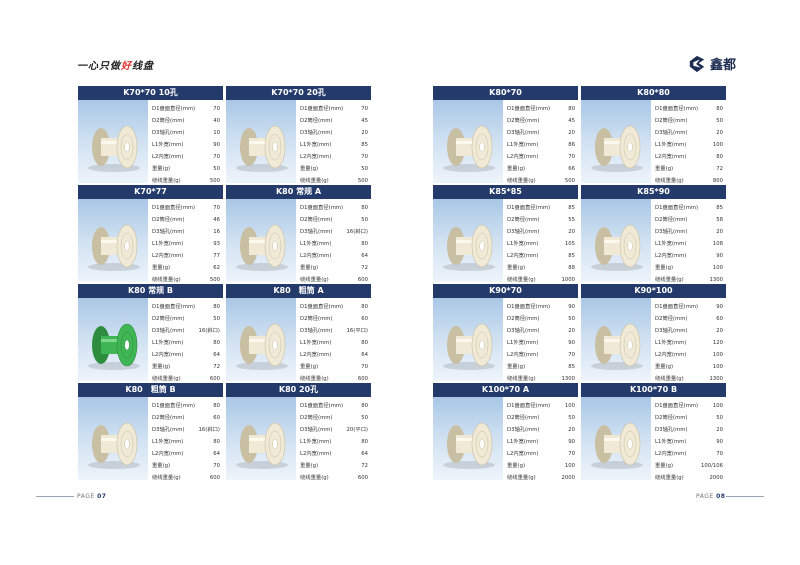 The image size is (800, 565). I want to click on spec-value: 85, so click(364, 145).